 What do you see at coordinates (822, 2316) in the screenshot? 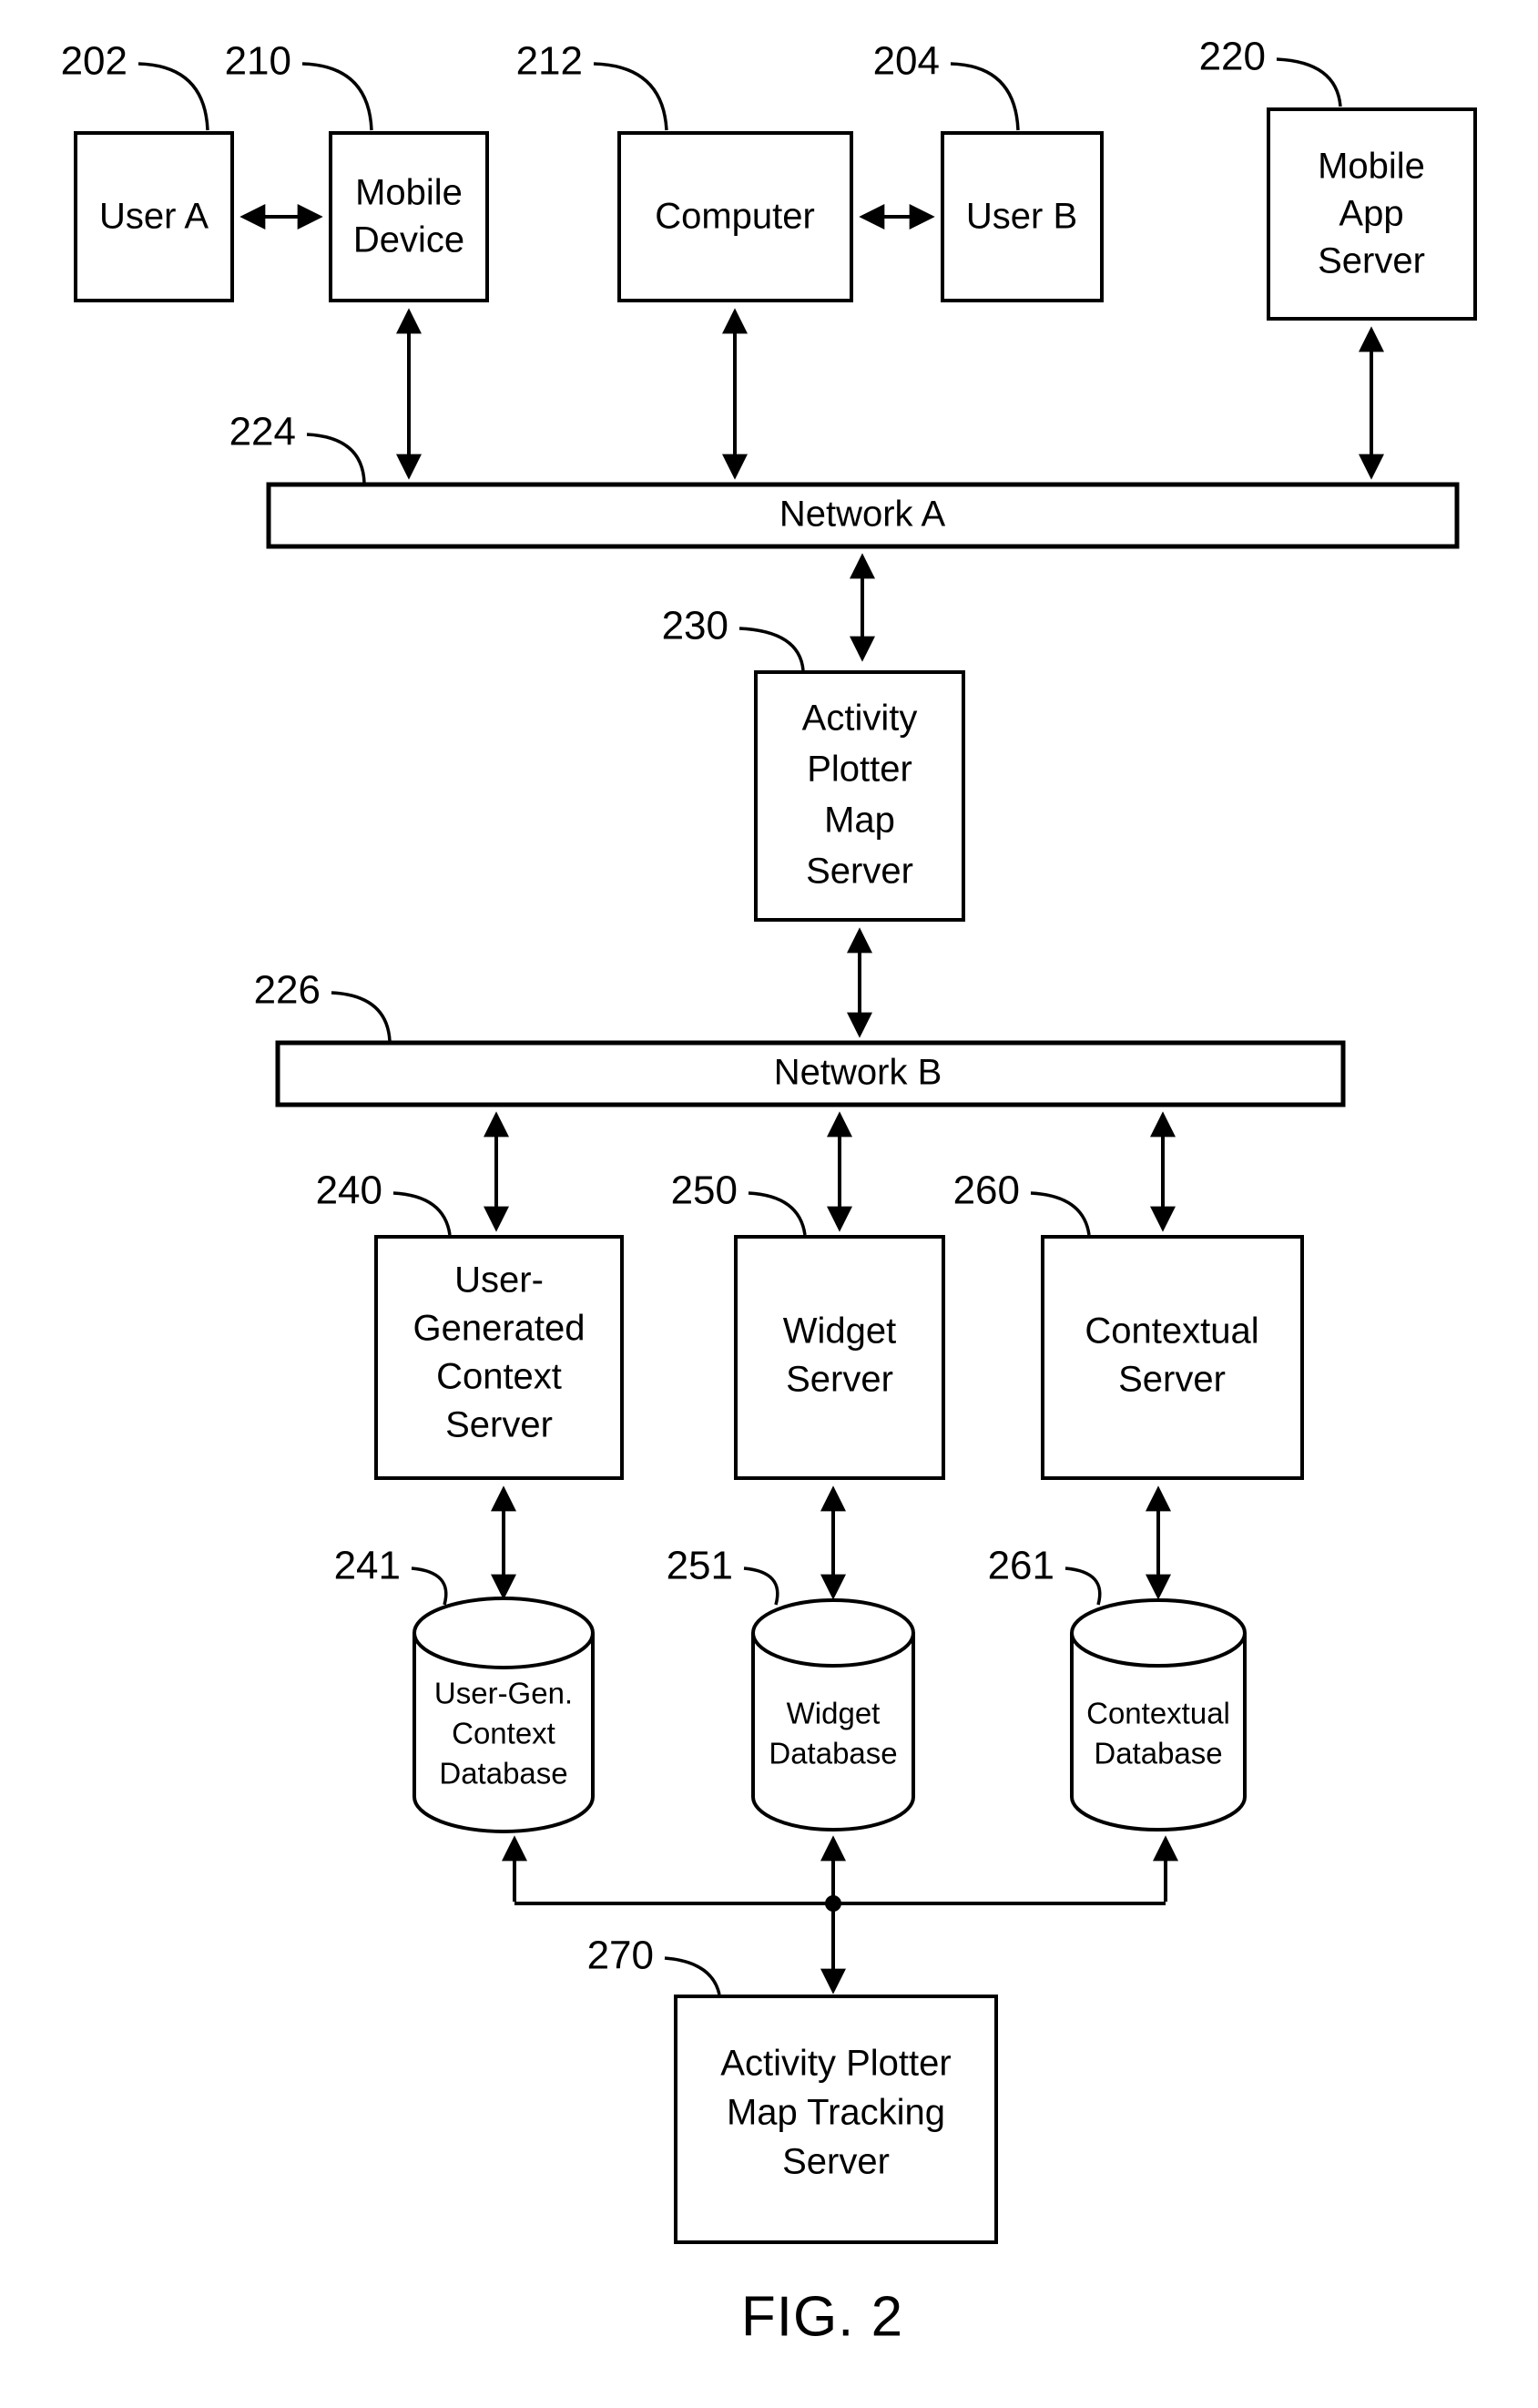
I see `figure-caption: FIG. 2` at bounding box center [822, 2316].